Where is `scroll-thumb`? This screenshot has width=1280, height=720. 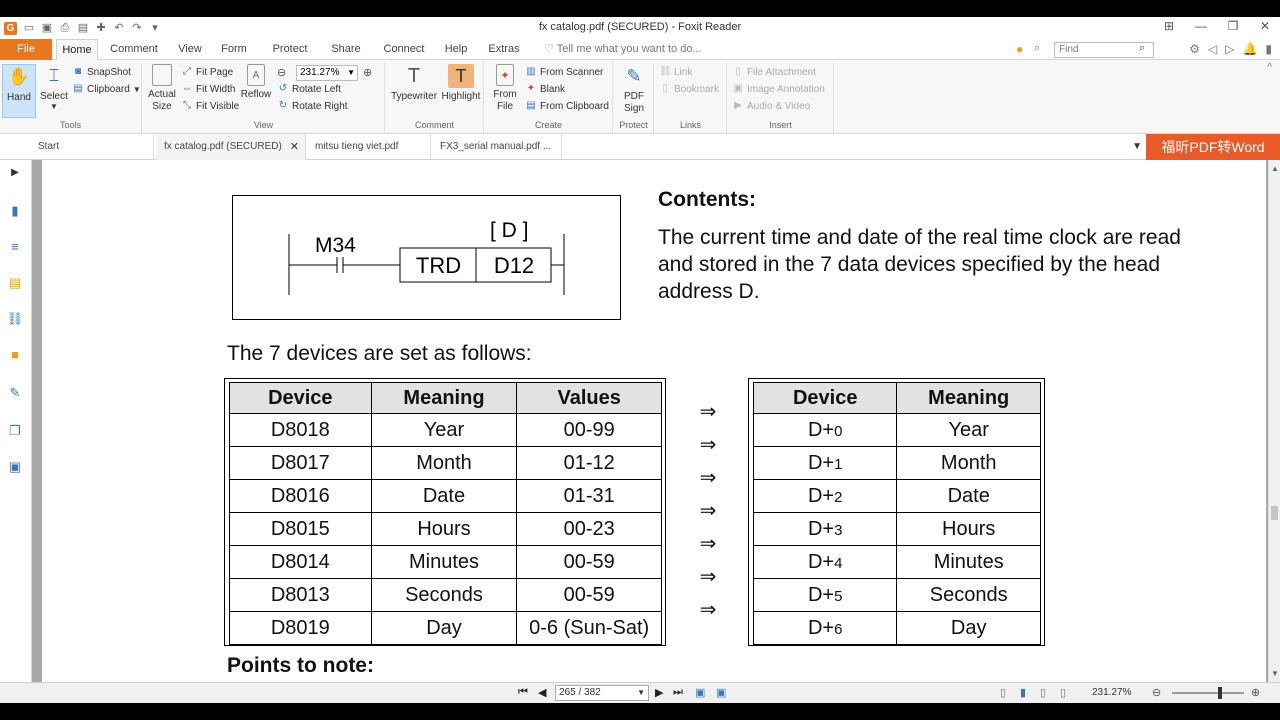 scroll-thumb is located at coordinates (1274, 513).